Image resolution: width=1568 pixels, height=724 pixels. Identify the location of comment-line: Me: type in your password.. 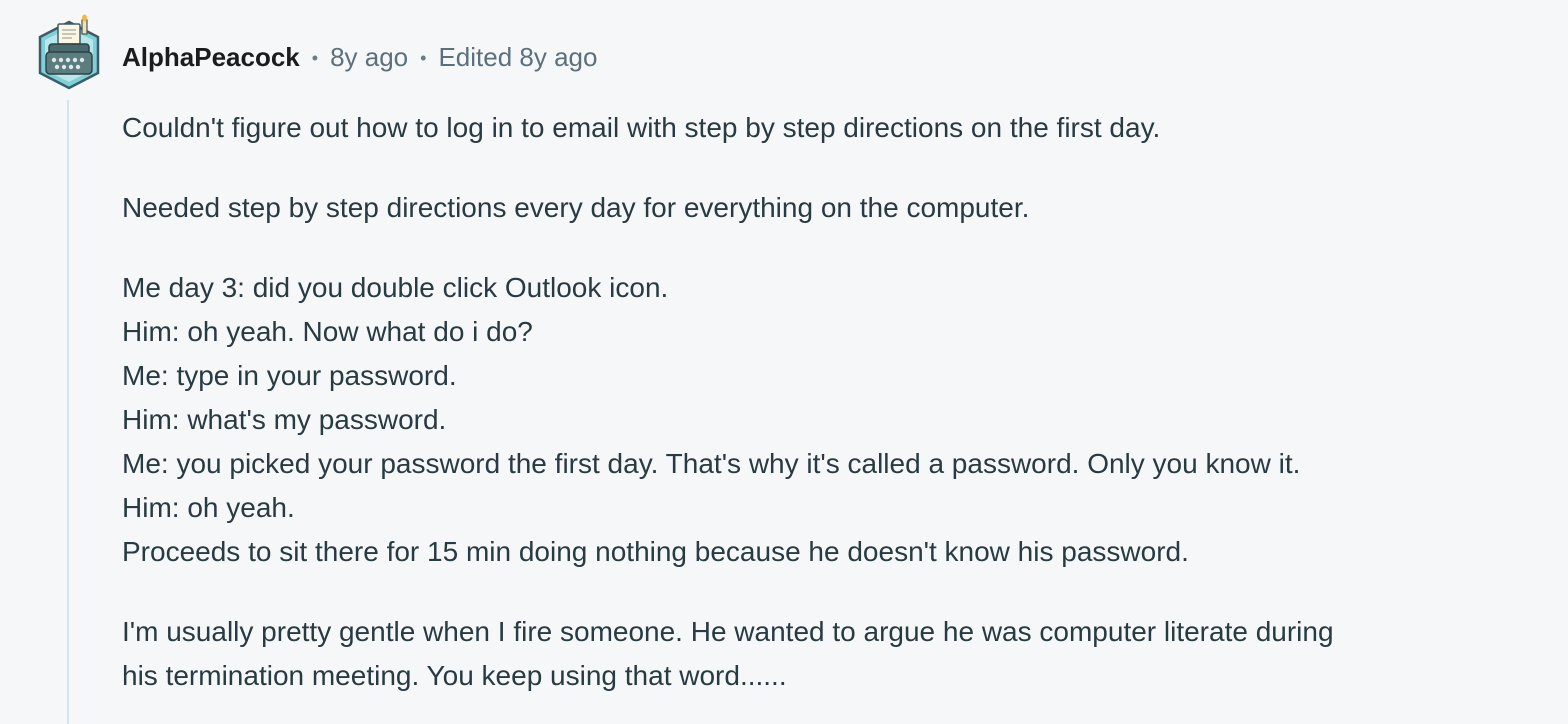
(289, 375).